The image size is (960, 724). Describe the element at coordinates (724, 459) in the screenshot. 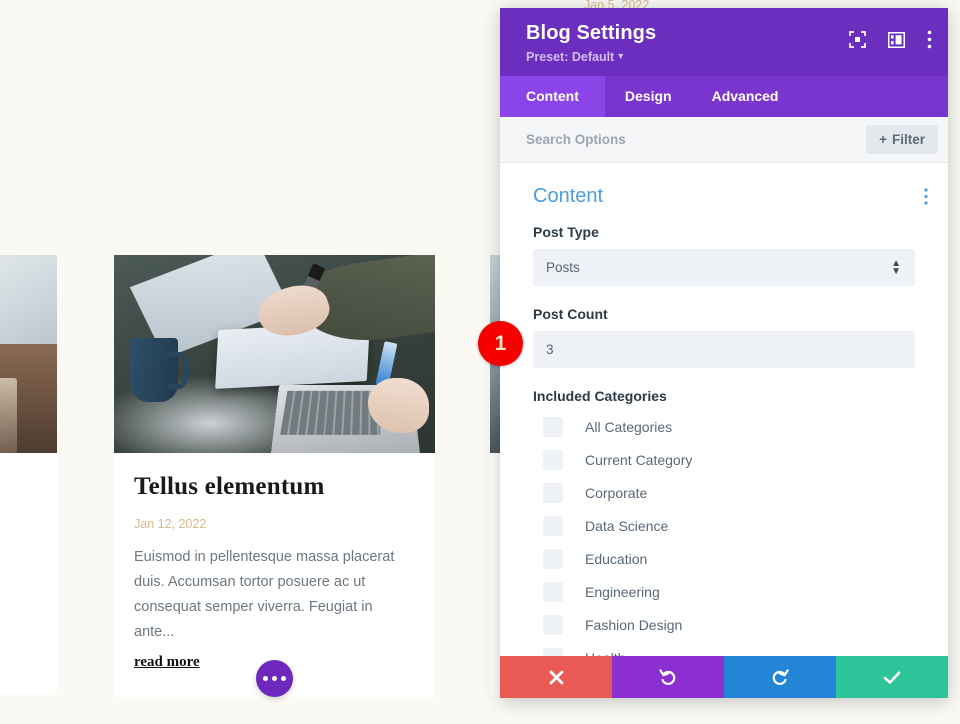

I see `category-row: Current Category` at that location.